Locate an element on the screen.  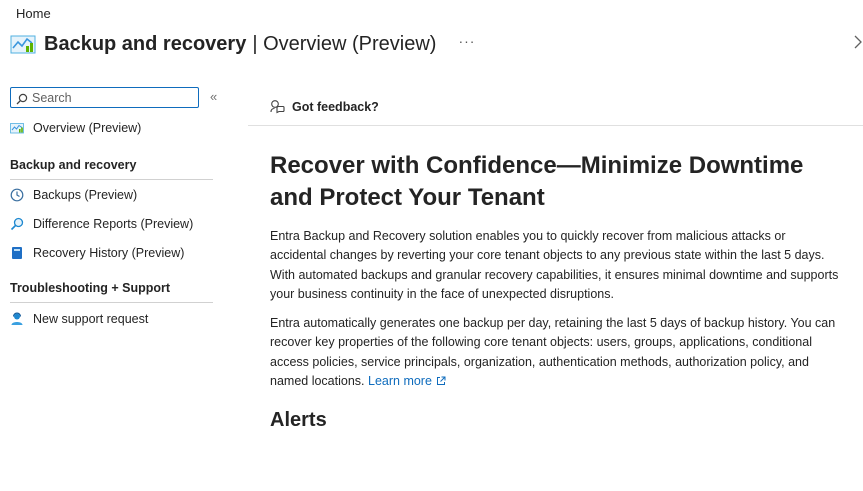
sidebar-item-recovery-history: Recovery History (Preview) is located at coordinates (97, 253).